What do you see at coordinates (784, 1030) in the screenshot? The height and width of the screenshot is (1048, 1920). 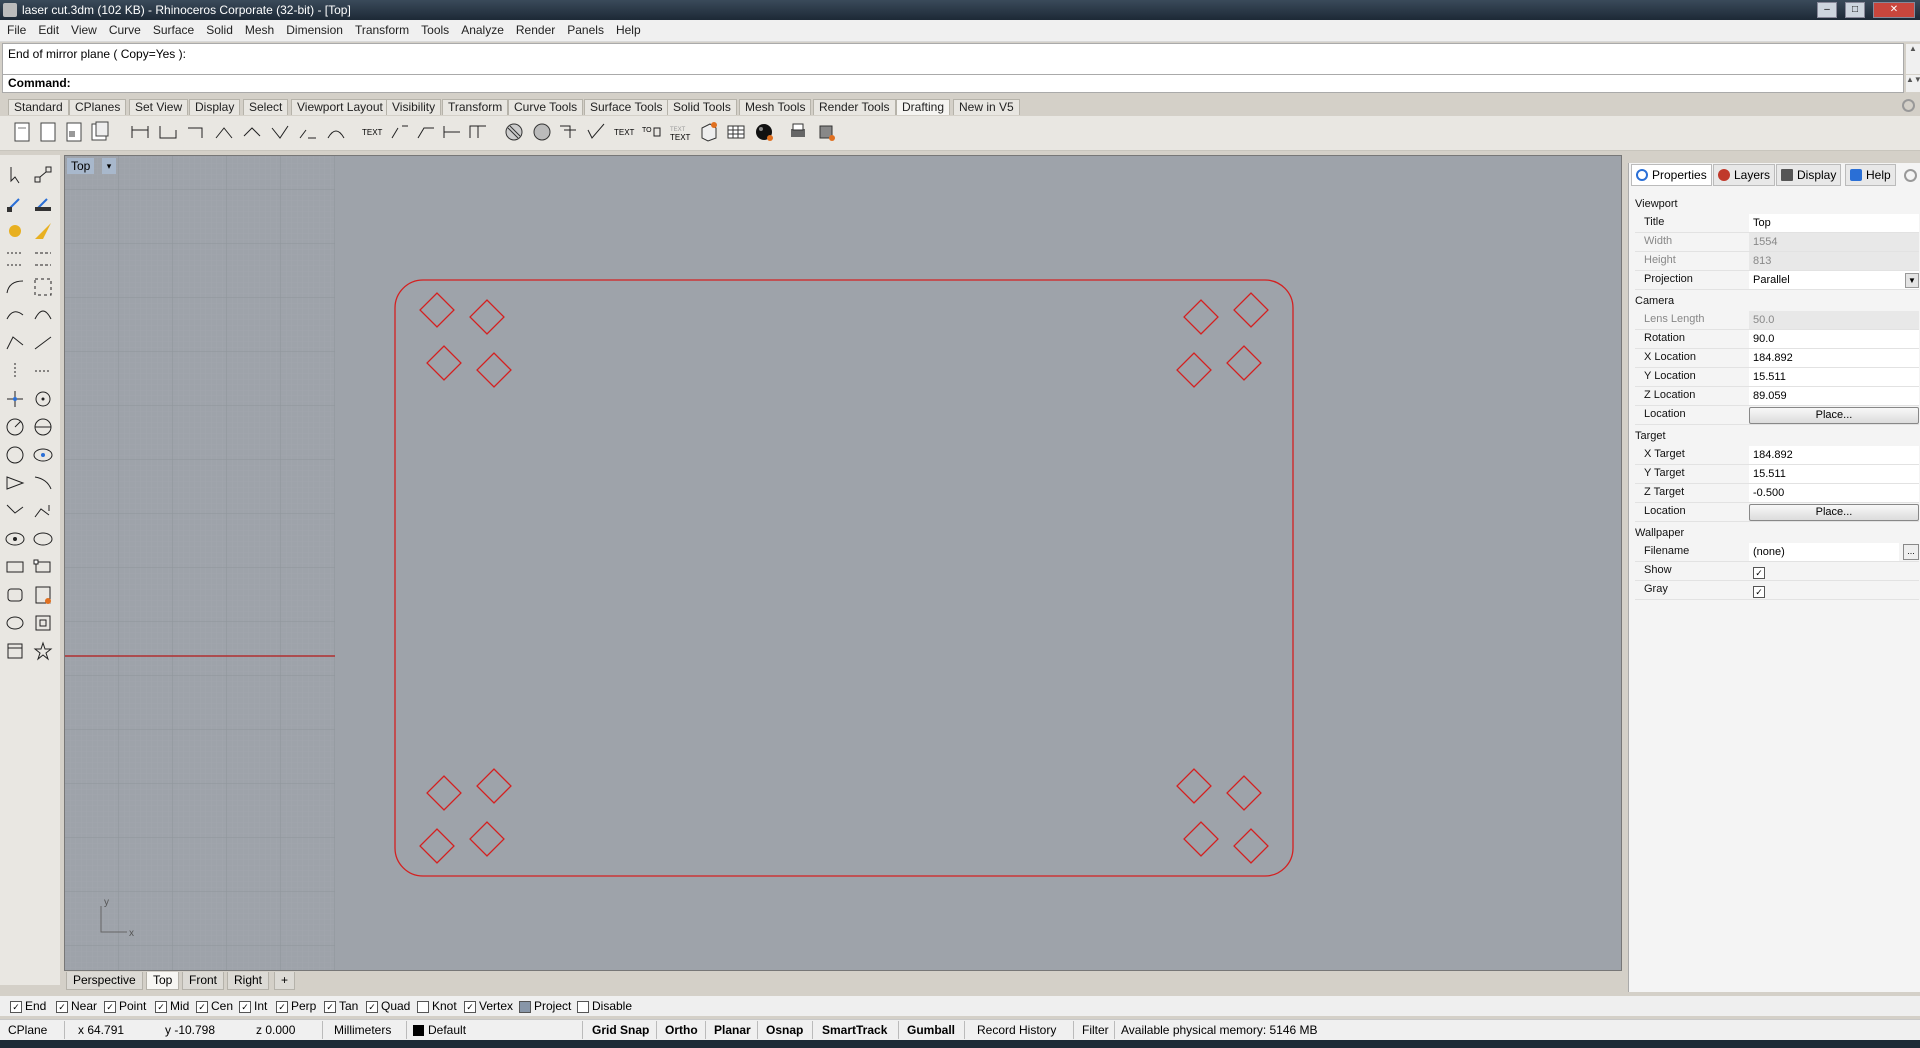 I see `osnap-toggle: Osnap` at bounding box center [784, 1030].